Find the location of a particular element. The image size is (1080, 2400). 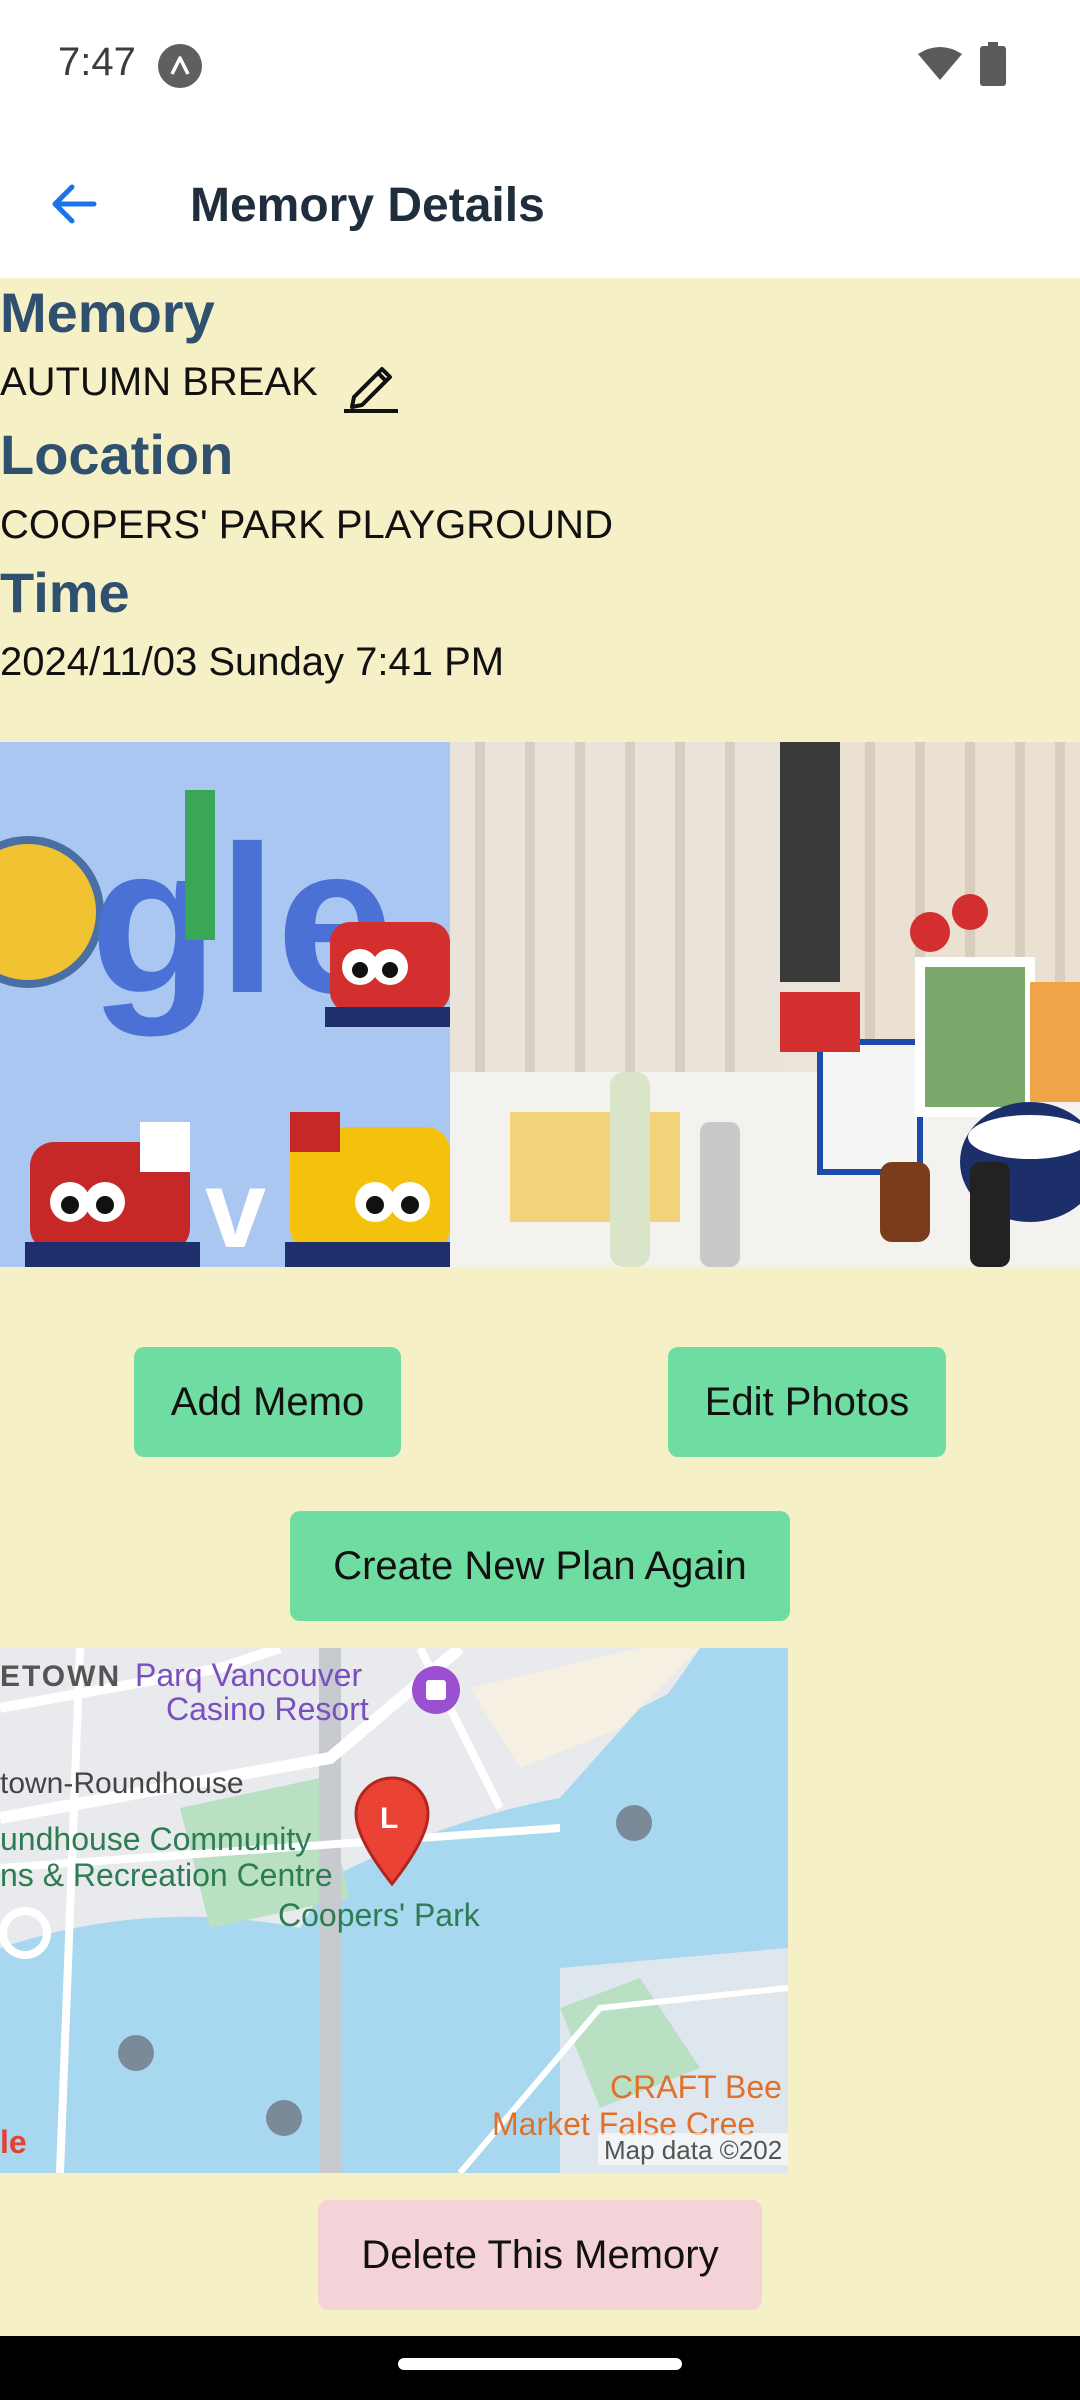

add-memo-button: Add Memo is located at coordinates (267, 1402).